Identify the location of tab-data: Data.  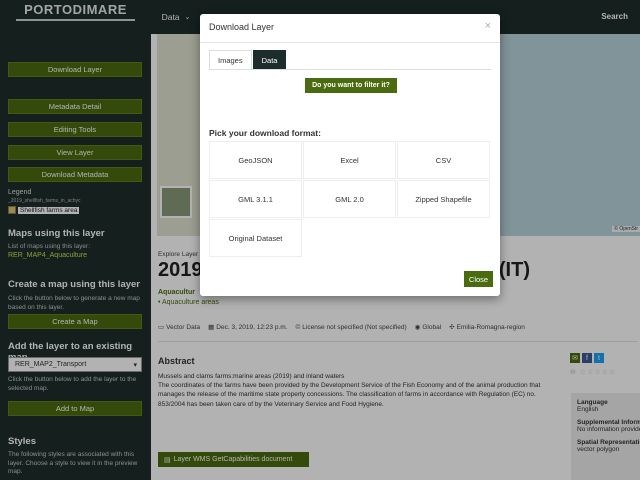
(269, 59).